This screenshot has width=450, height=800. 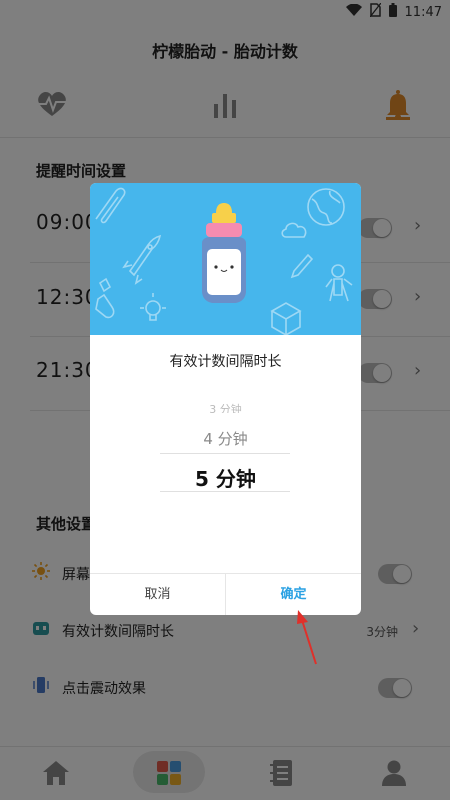 I want to click on picker-option: 3 分钟, so click(x=225, y=407).